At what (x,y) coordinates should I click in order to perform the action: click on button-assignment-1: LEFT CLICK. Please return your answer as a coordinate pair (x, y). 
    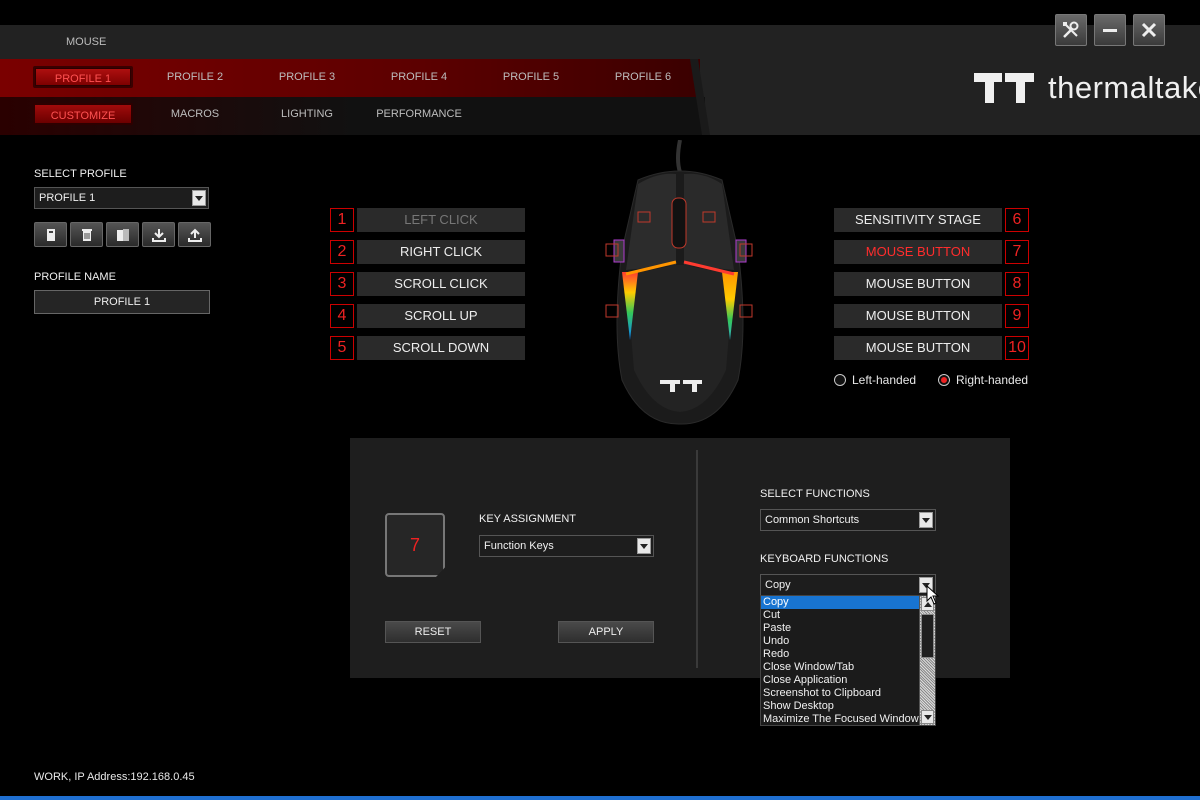
    Looking at the image, I should click on (441, 220).